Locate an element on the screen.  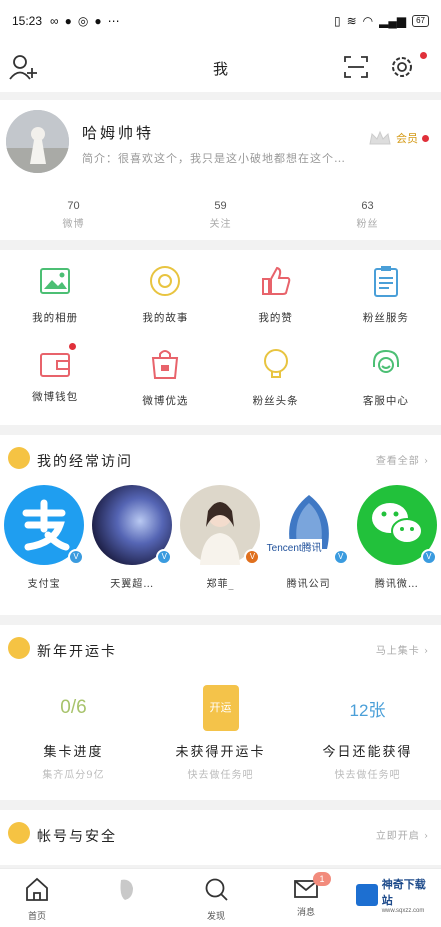
view-all-label: 查看全部 is located at coordinates (397, 461).